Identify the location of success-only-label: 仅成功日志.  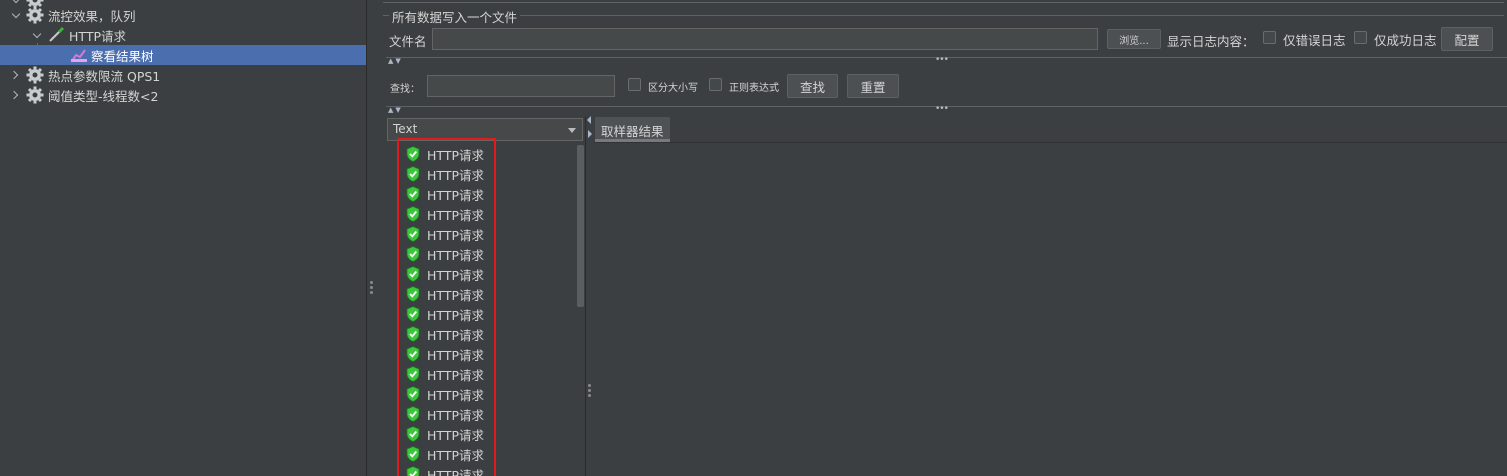
(1405, 40).